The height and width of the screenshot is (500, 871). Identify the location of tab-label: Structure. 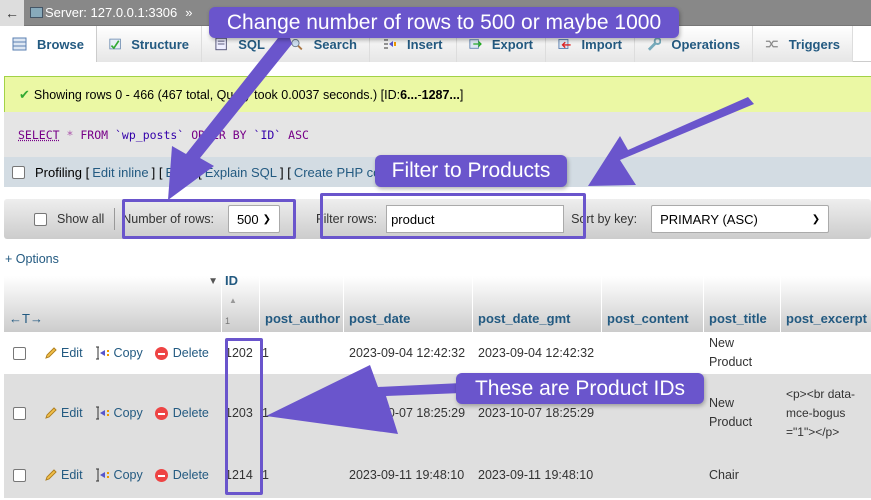
(160, 44).